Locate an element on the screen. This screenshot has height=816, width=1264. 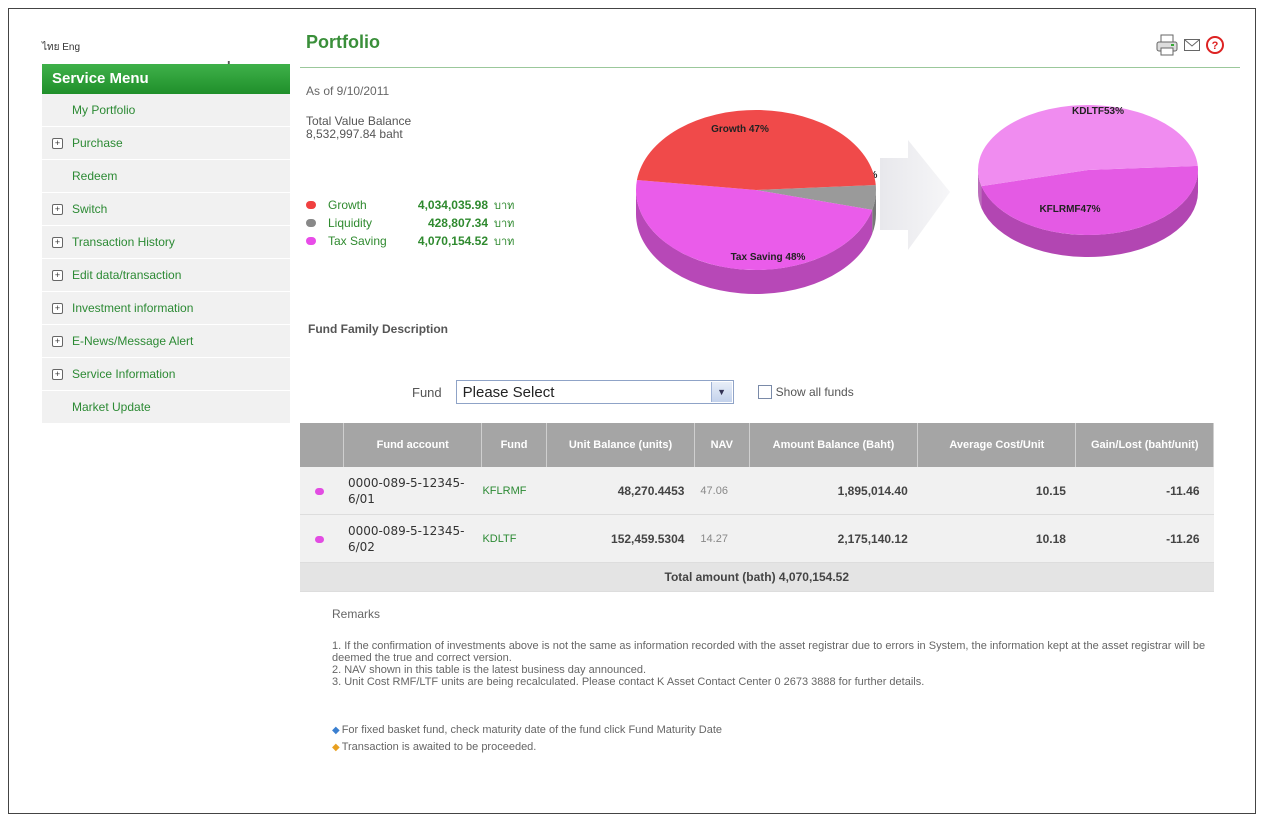
sidebar-item: + E-News/Message Alert is located at coordinates (166, 341).